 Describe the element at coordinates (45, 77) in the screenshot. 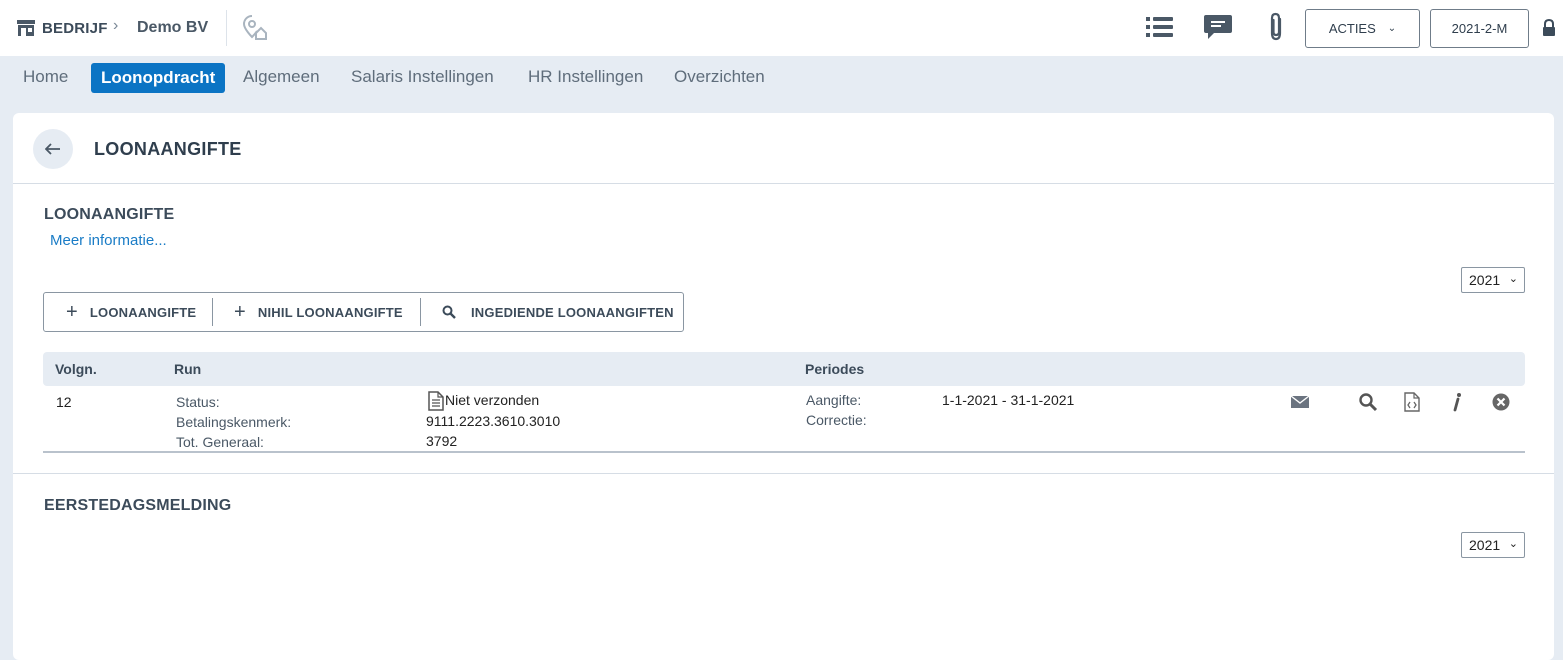

I see `nav-item-home: Home` at that location.